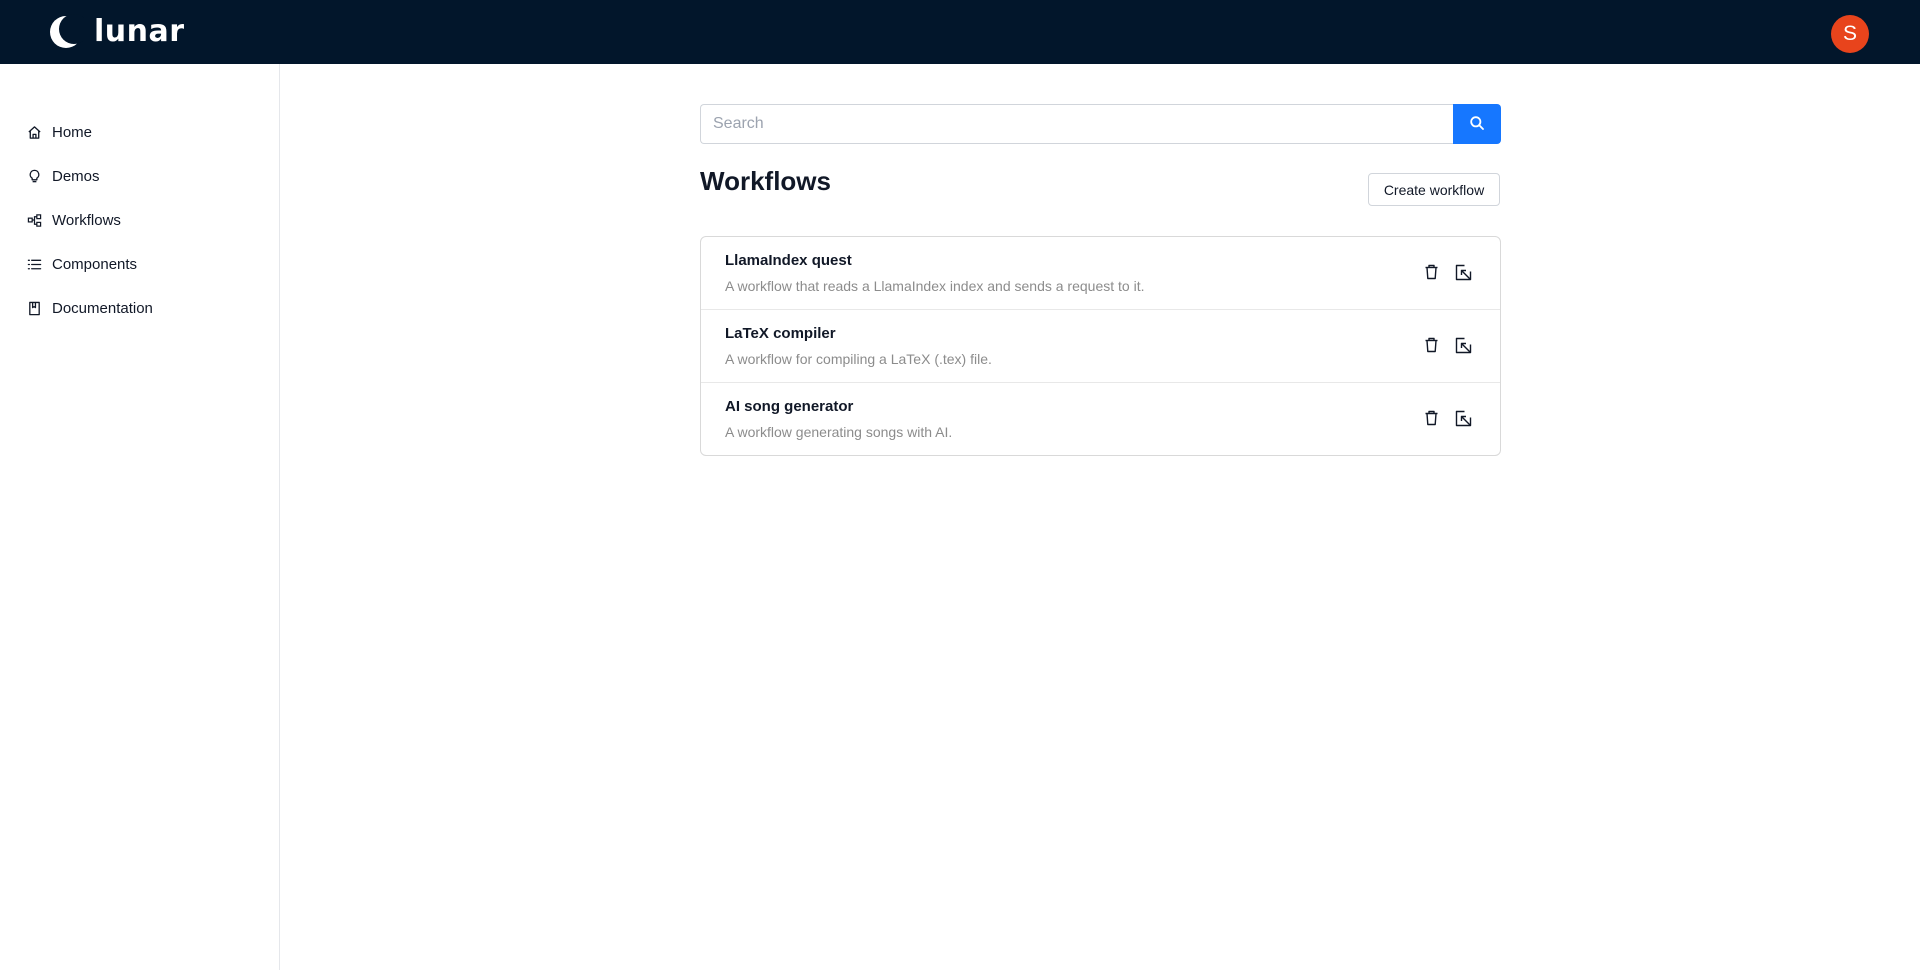 The width and height of the screenshot is (1920, 970). Describe the element at coordinates (789, 406) in the screenshot. I see `workflow-title: AI song generator` at that location.